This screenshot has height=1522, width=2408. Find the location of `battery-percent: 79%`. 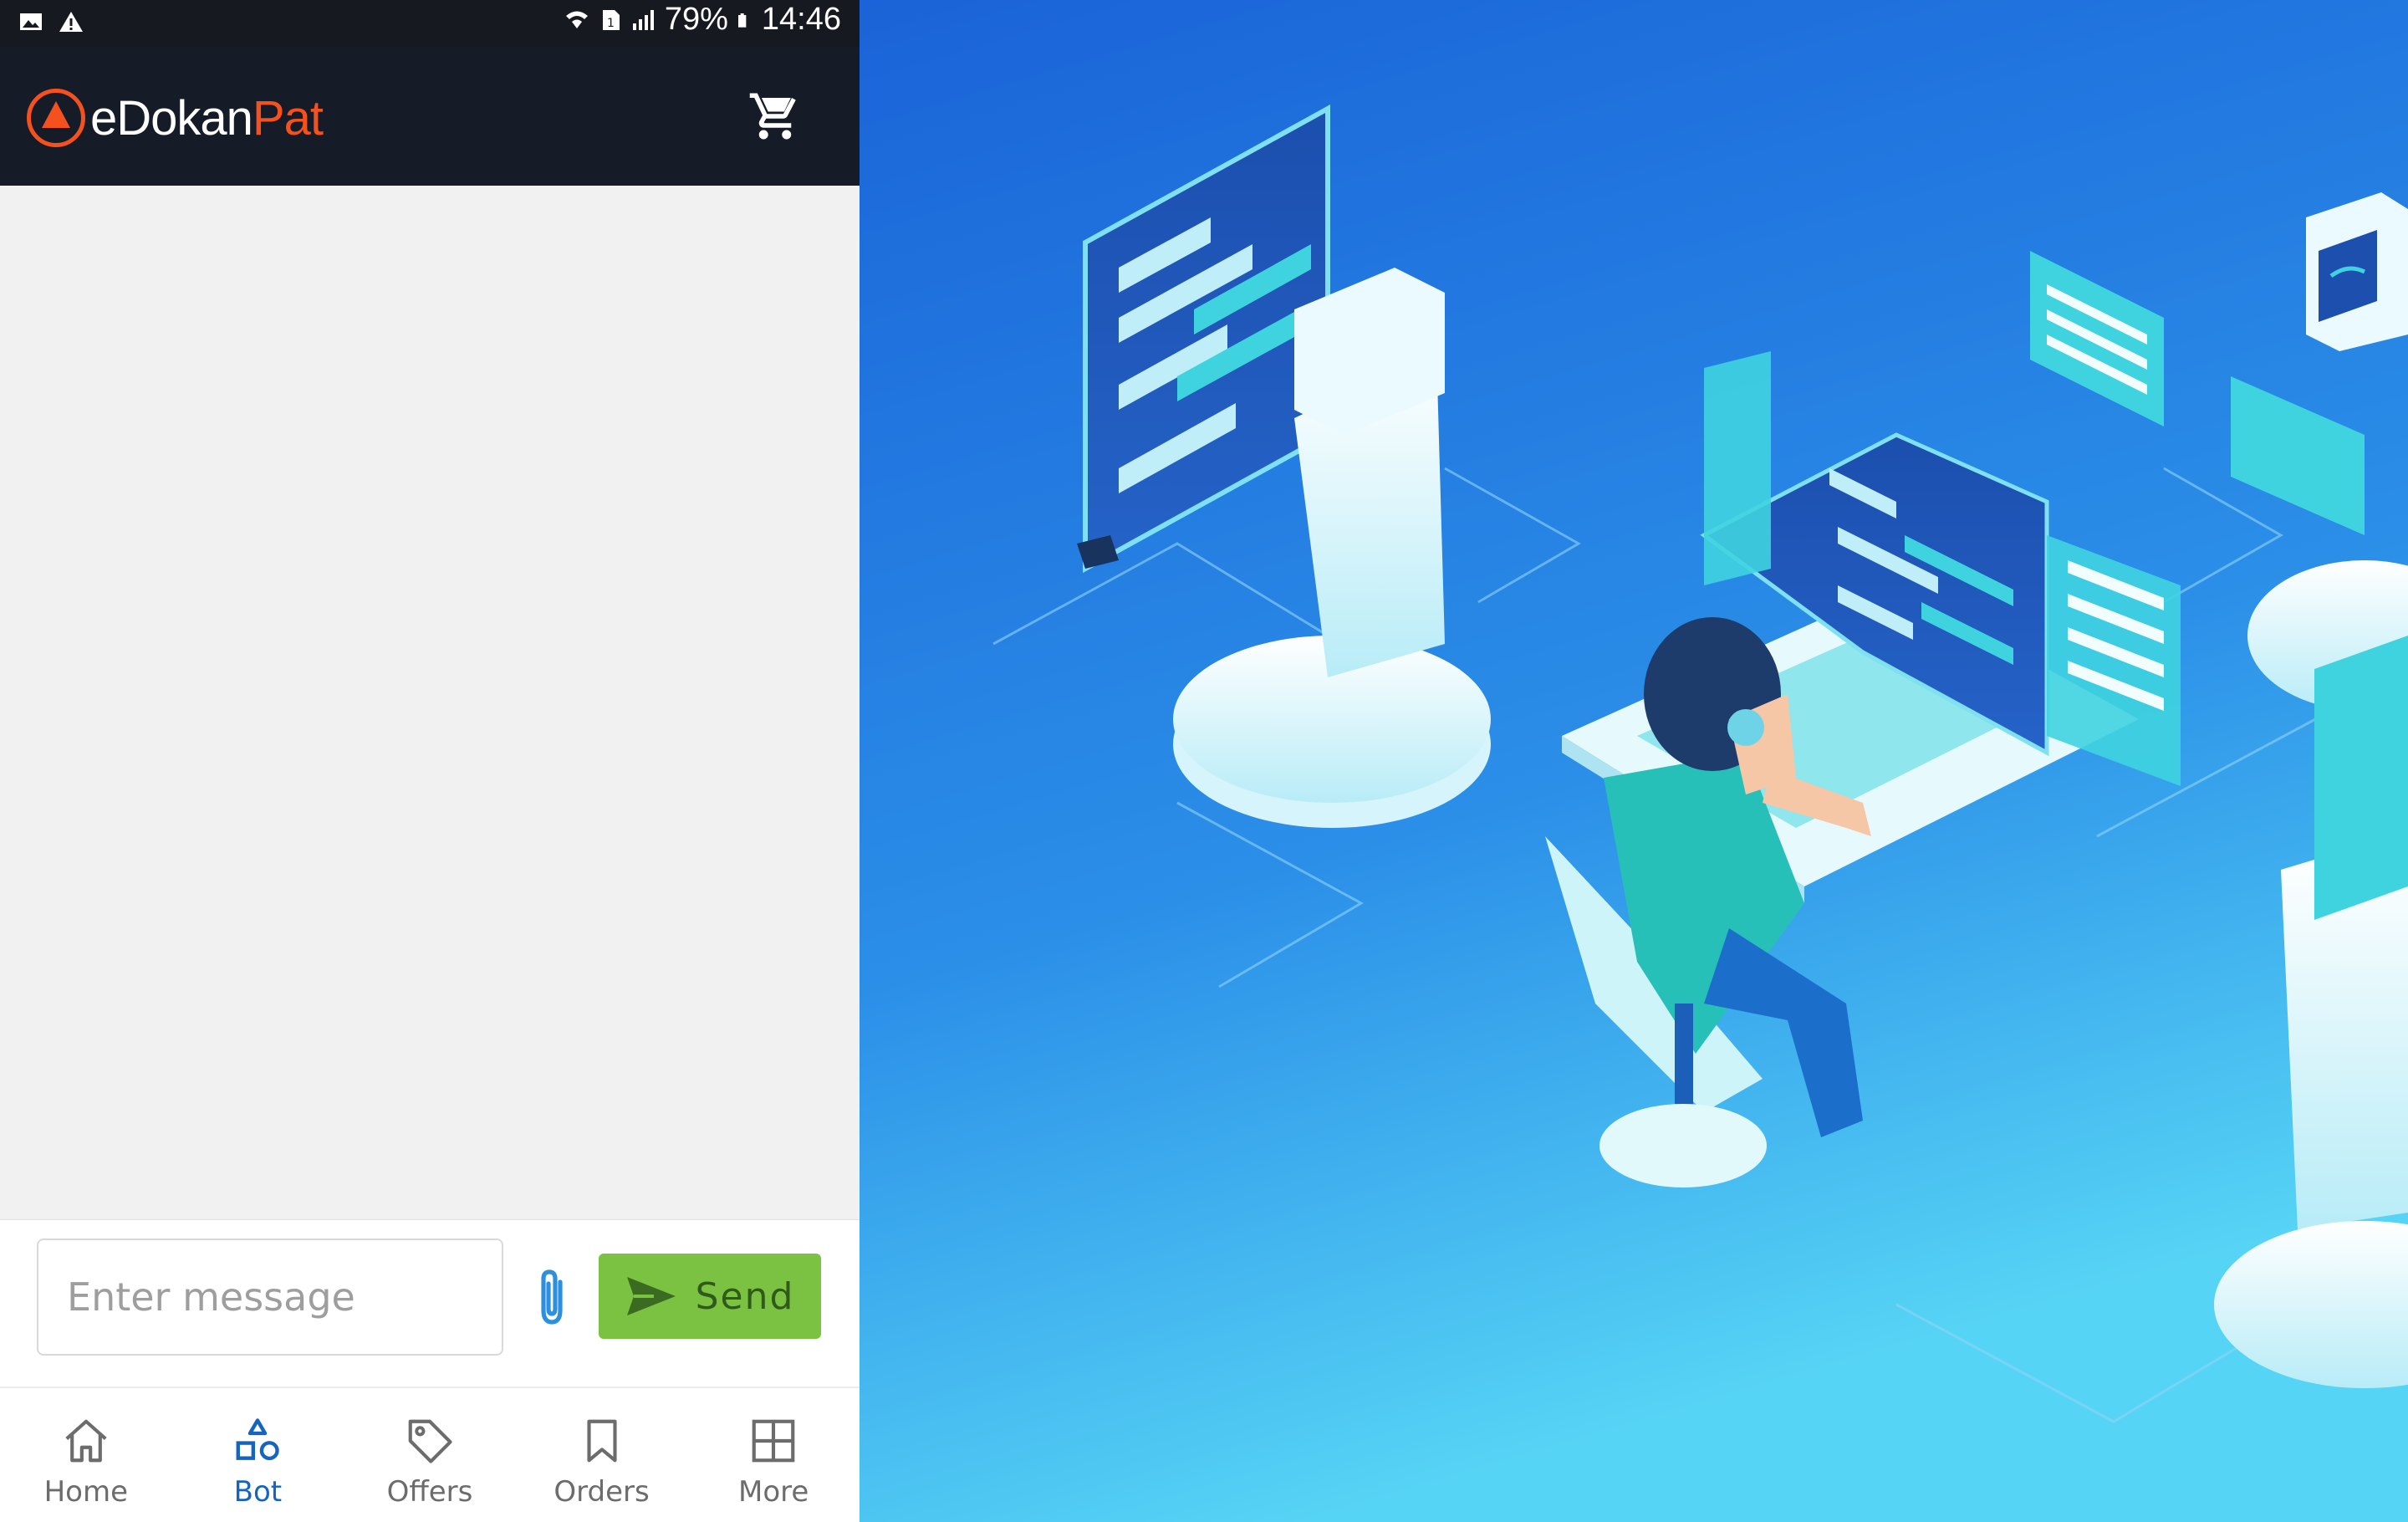

battery-percent: 79% is located at coordinates (696, 19).